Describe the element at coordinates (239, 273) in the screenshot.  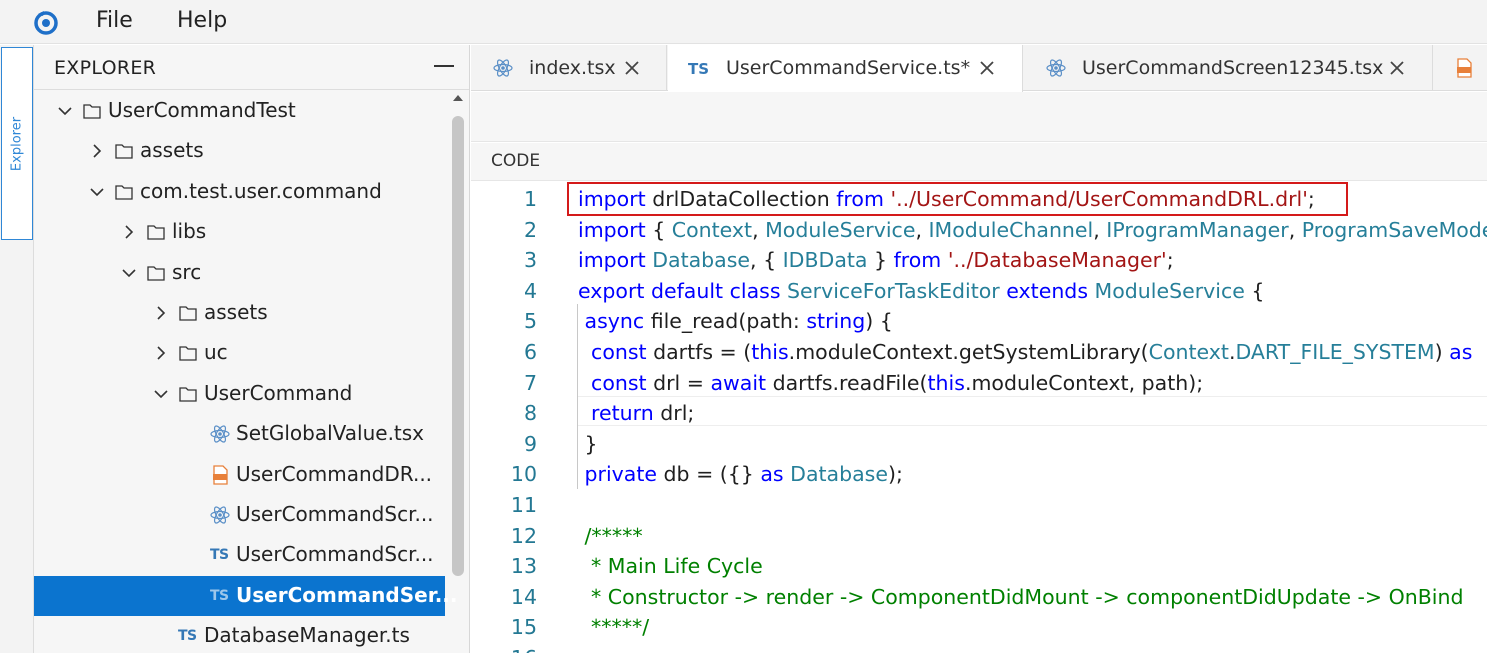
I see `tree-item: src` at that location.